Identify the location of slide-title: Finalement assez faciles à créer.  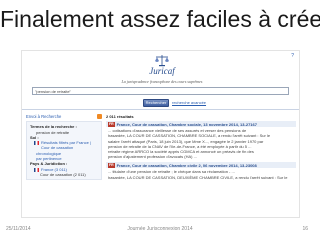
(160, 19).